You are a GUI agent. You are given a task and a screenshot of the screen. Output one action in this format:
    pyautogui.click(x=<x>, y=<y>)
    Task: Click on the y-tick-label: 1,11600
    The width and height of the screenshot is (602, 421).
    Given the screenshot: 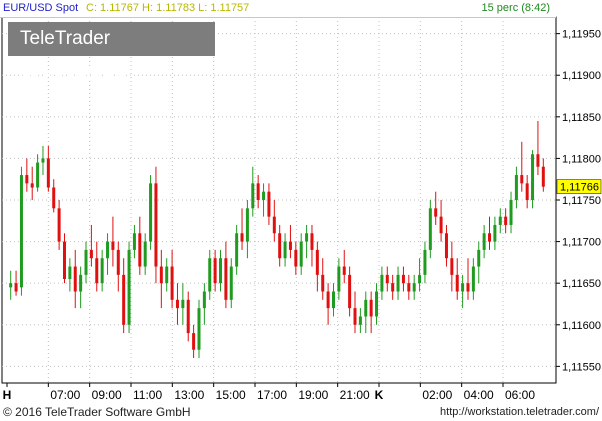 What is the action you would take?
    pyautogui.click(x=581, y=326)
    